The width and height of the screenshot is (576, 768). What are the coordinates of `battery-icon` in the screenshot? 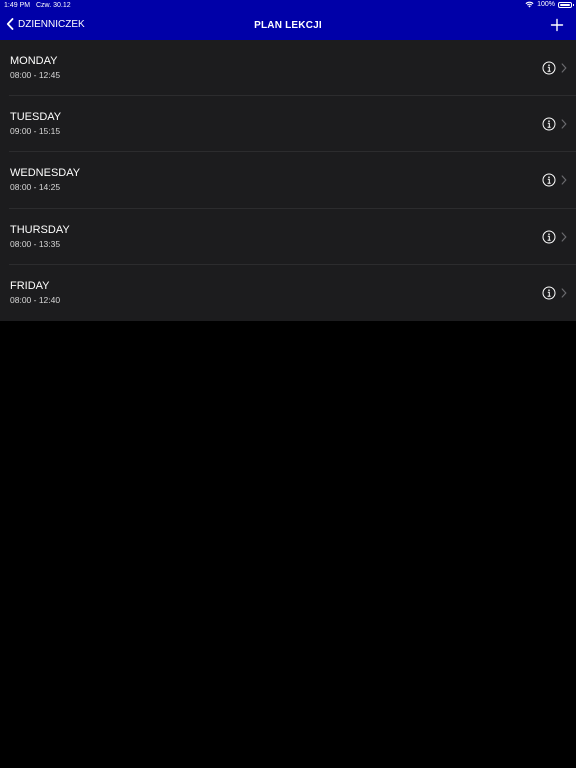 It's located at (566, 4).